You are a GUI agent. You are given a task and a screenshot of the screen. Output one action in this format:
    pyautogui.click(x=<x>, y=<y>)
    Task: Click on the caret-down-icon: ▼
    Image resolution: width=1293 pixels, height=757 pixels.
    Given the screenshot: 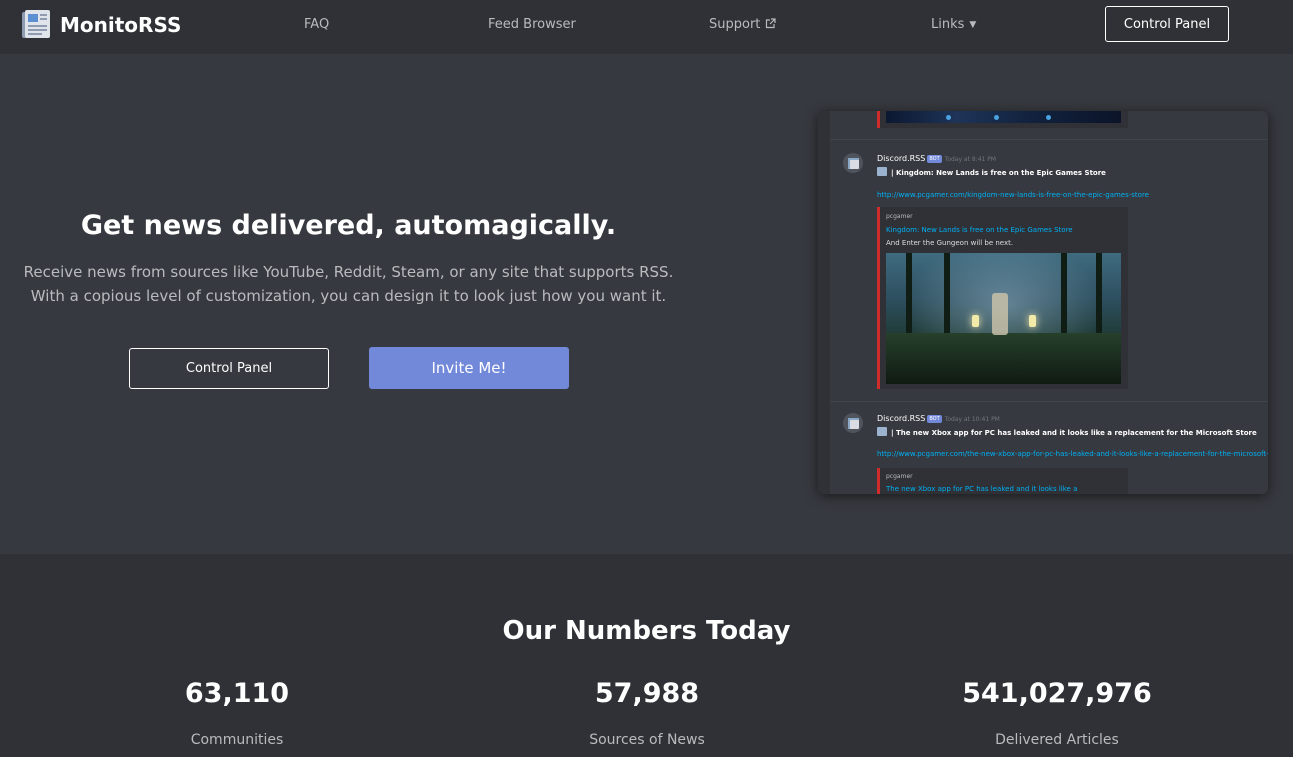 What is the action you would take?
    pyautogui.click(x=973, y=25)
    